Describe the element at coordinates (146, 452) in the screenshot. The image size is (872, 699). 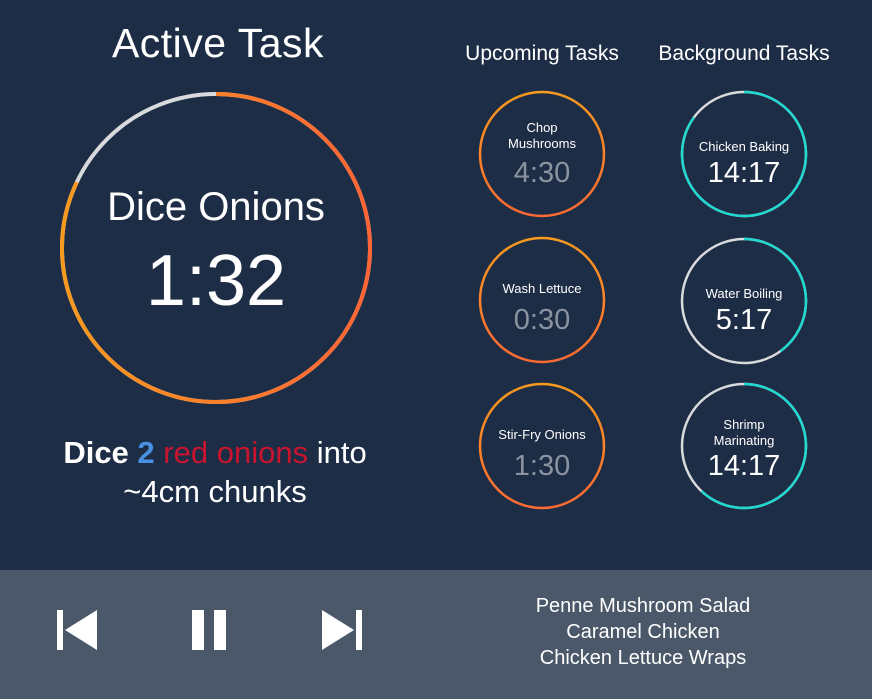
I see `instruction-quantity: 2` at that location.